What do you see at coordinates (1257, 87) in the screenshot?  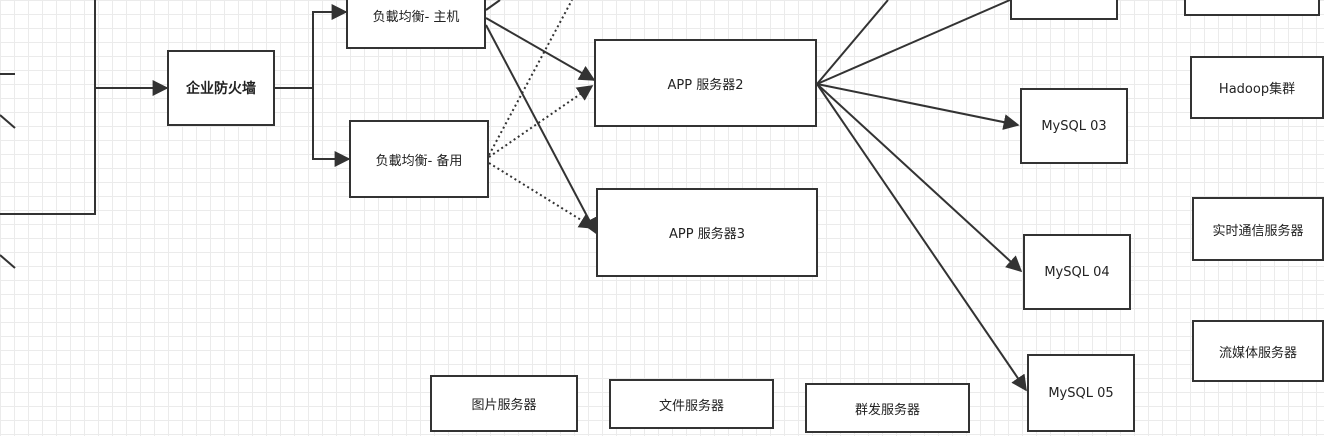 I see `hadoop-node: Hadoop集群` at bounding box center [1257, 87].